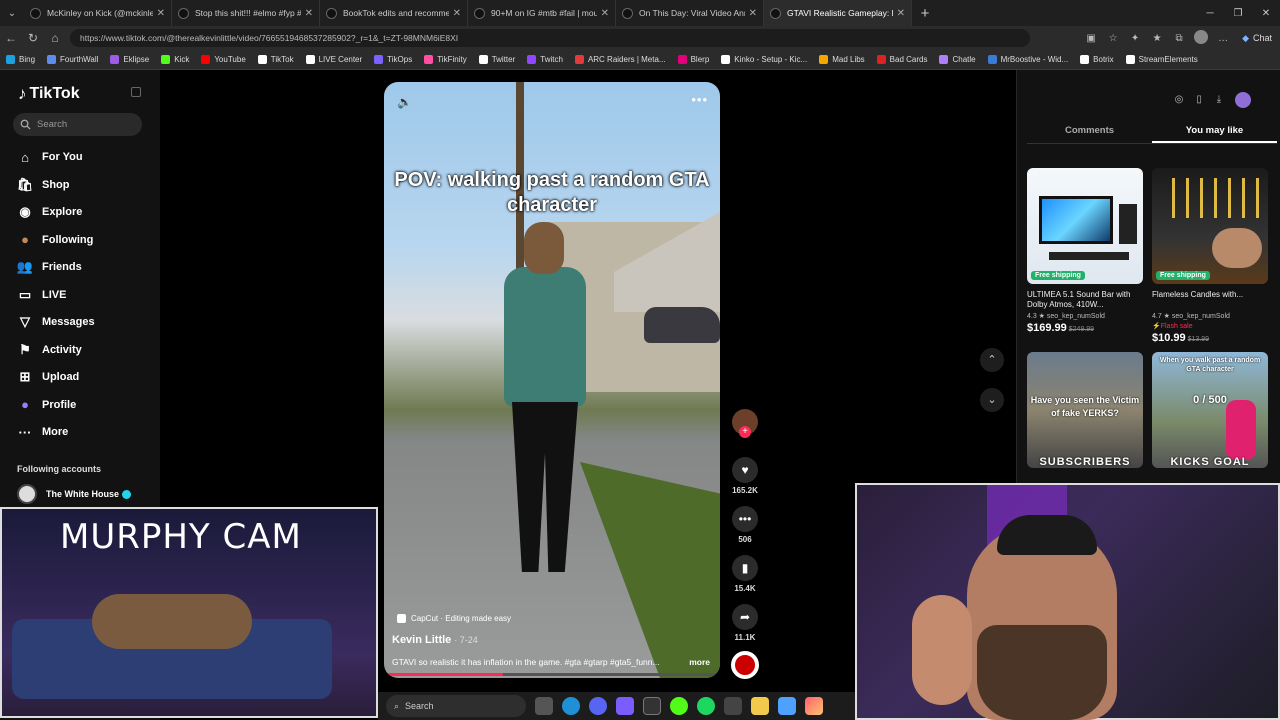 The height and width of the screenshot is (720, 1280). What do you see at coordinates (48, 377) in the screenshot?
I see `sidebar-item-upload: ⊞ Upload` at bounding box center [48, 377].